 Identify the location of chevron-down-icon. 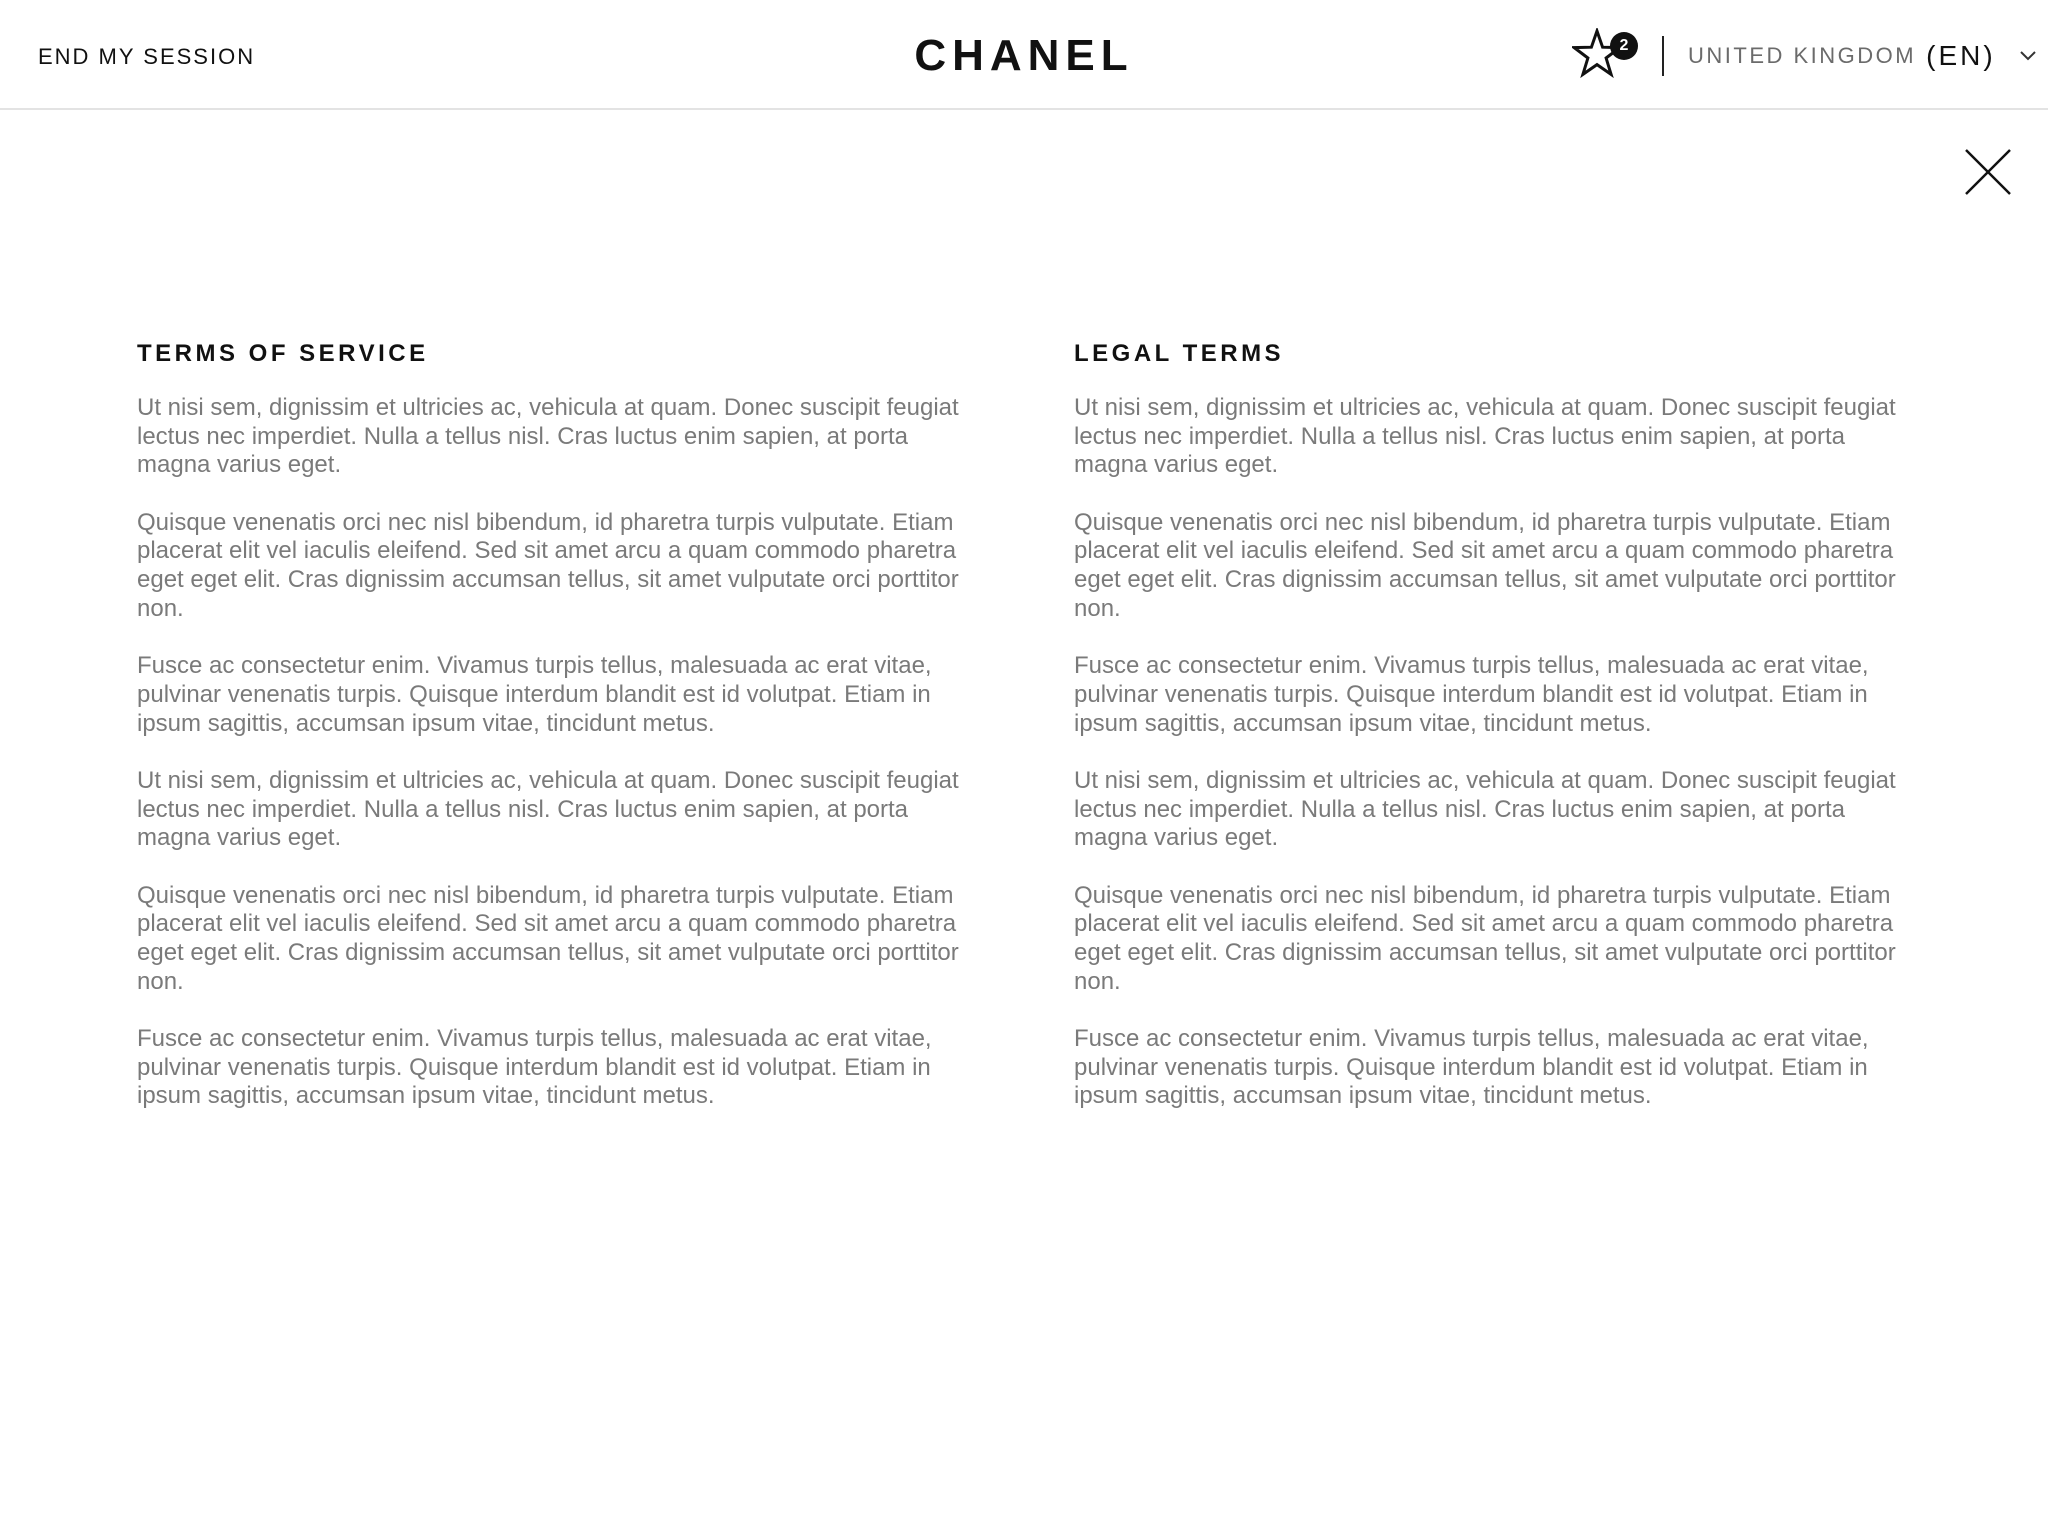
(2027, 56).